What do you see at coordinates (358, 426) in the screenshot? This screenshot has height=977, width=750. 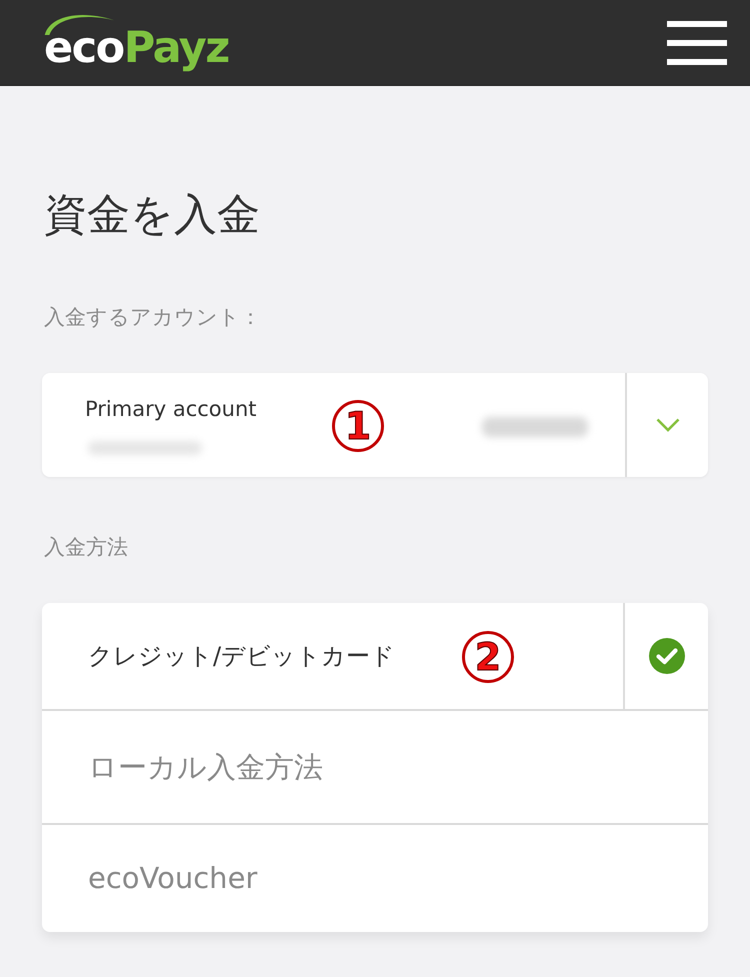 I see `annotation-marker: 1` at bounding box center [358, 426].